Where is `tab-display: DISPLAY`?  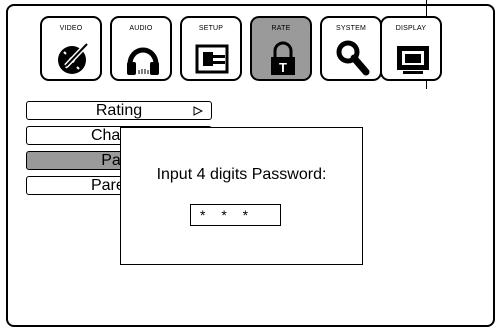 tab-display: DISPLAY is located at coordinates (411, 48).